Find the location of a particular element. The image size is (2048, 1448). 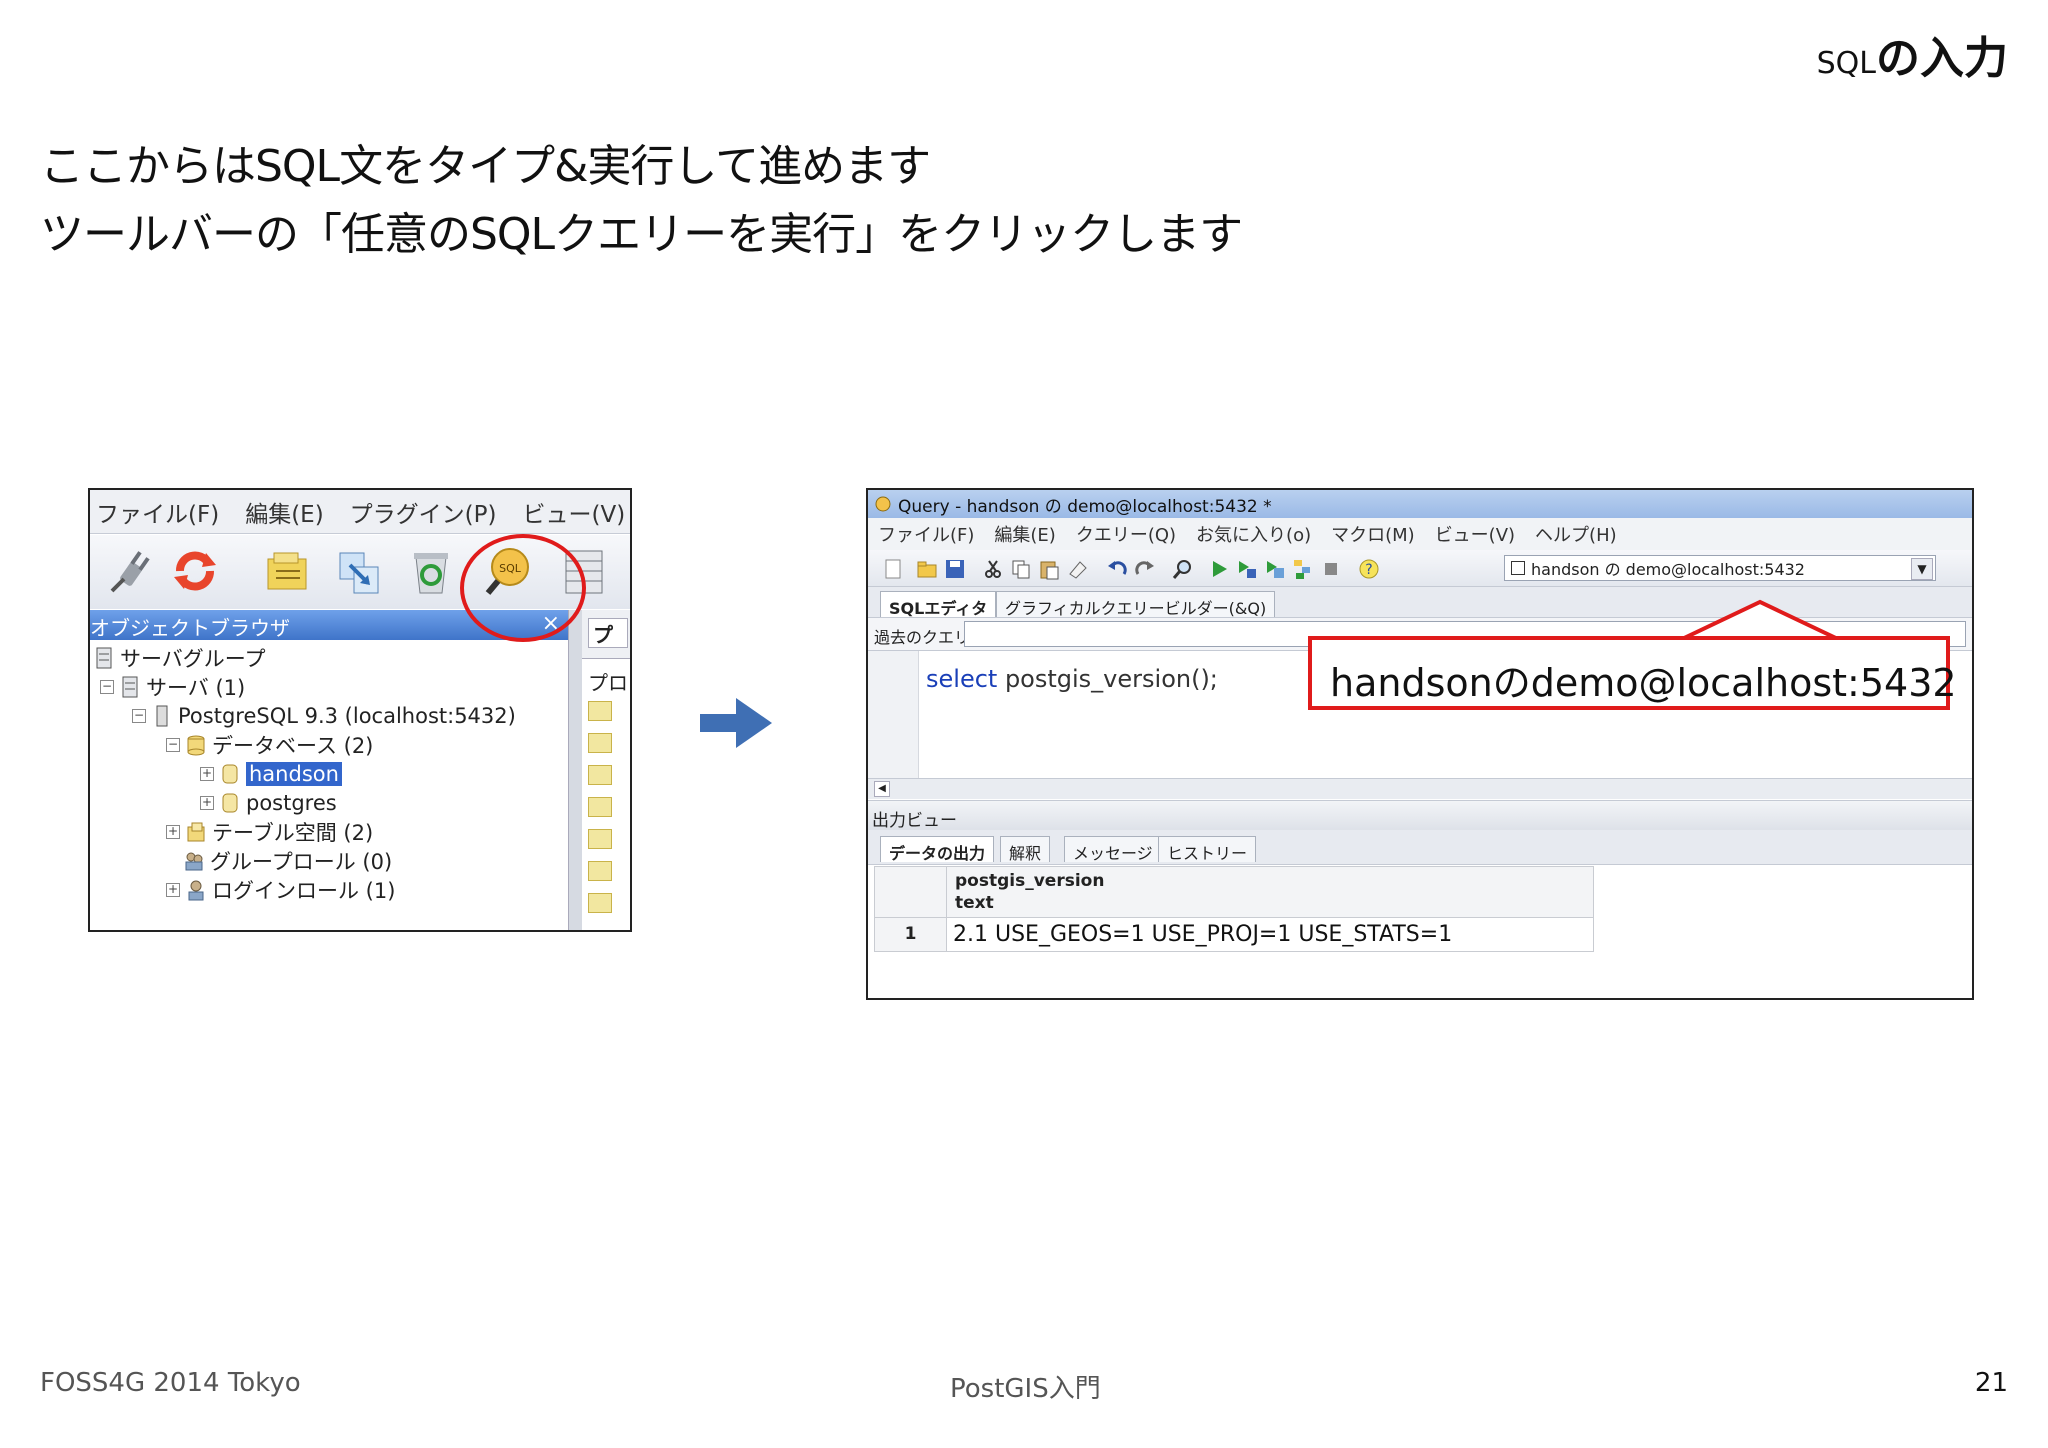

help-icon: ? is located at coordinates (1369, 569).